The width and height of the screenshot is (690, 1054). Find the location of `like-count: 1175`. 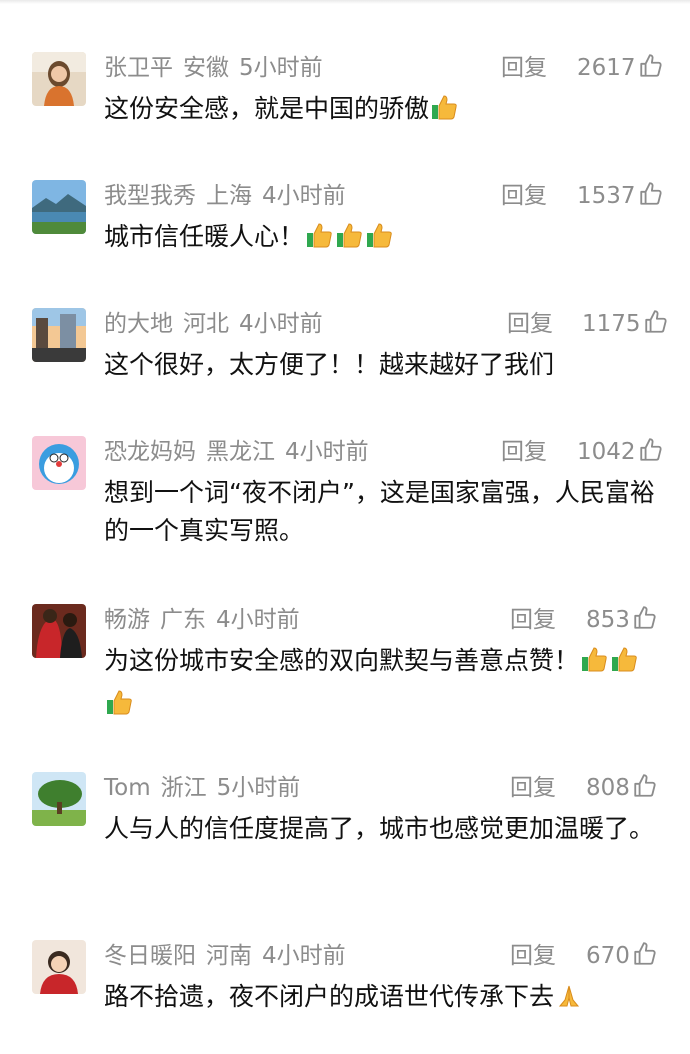

like-count: 1175 is located at coordinates (611, 324).